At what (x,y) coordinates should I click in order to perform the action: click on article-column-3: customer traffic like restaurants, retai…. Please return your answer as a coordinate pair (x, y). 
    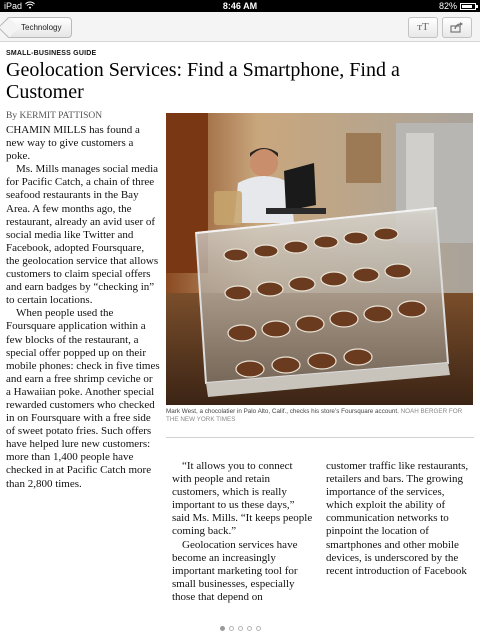
    Looking at the image, I should click on (399, 519).